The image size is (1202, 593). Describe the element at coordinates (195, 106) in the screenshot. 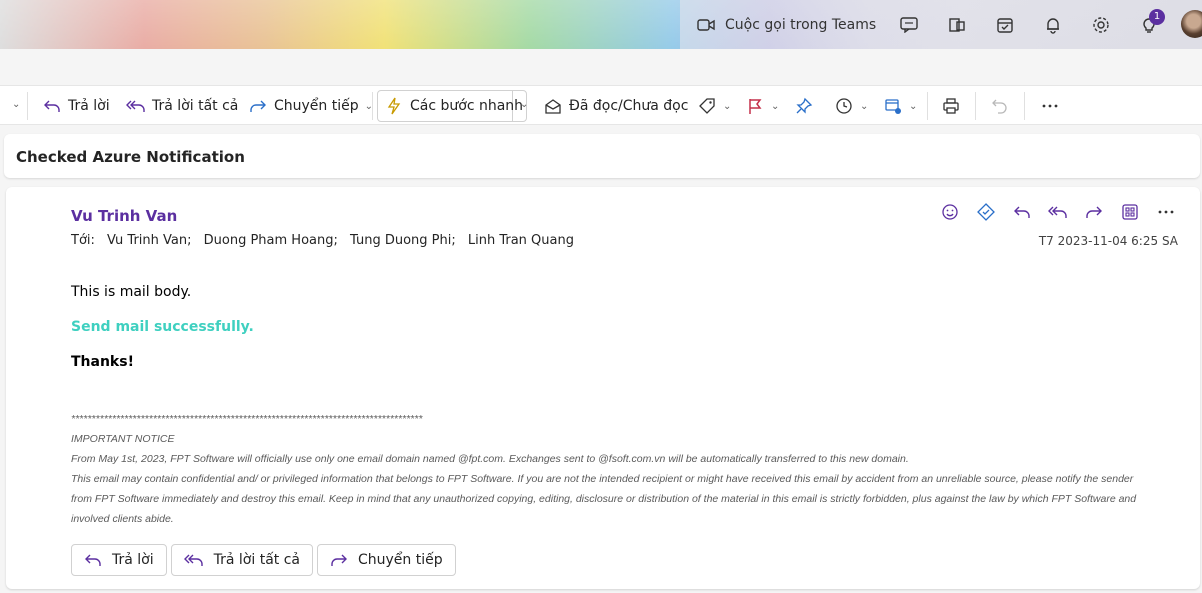

I see `reply-all-label: Trả lời tất cả` at that location.